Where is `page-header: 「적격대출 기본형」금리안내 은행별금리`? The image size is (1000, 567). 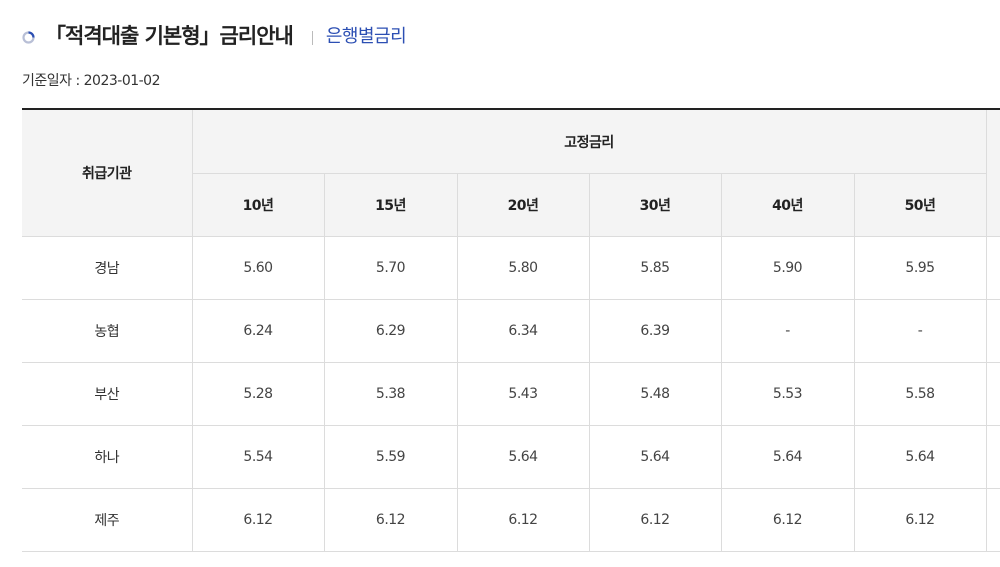
page-header: 「적격대출 기본형」금리안내 은행별금리 is located at coordinates (214, 35).